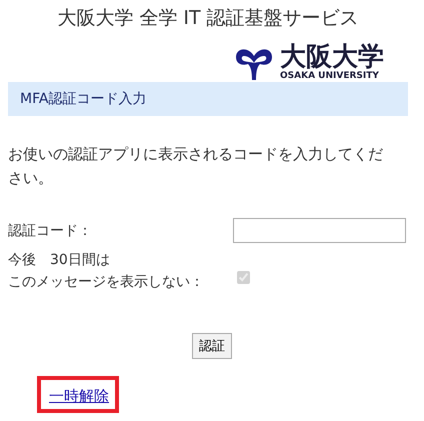 This screenshot has height=421, width=424. I want to click on instructions: お使いの認証アプリに表示されるコードを入力してください。, so click(196, 166).